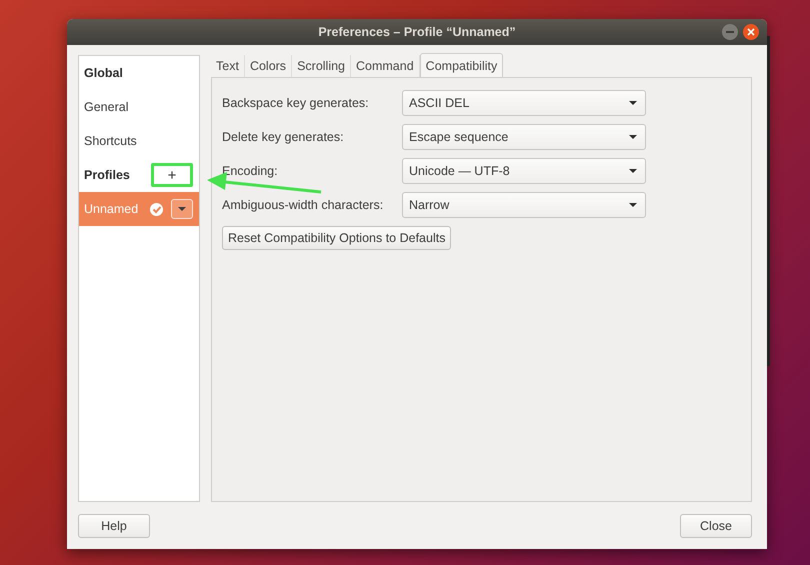  Describe the element at coordinates (103, 73) in the screenshot. I see `section-heading: Global` at that location.